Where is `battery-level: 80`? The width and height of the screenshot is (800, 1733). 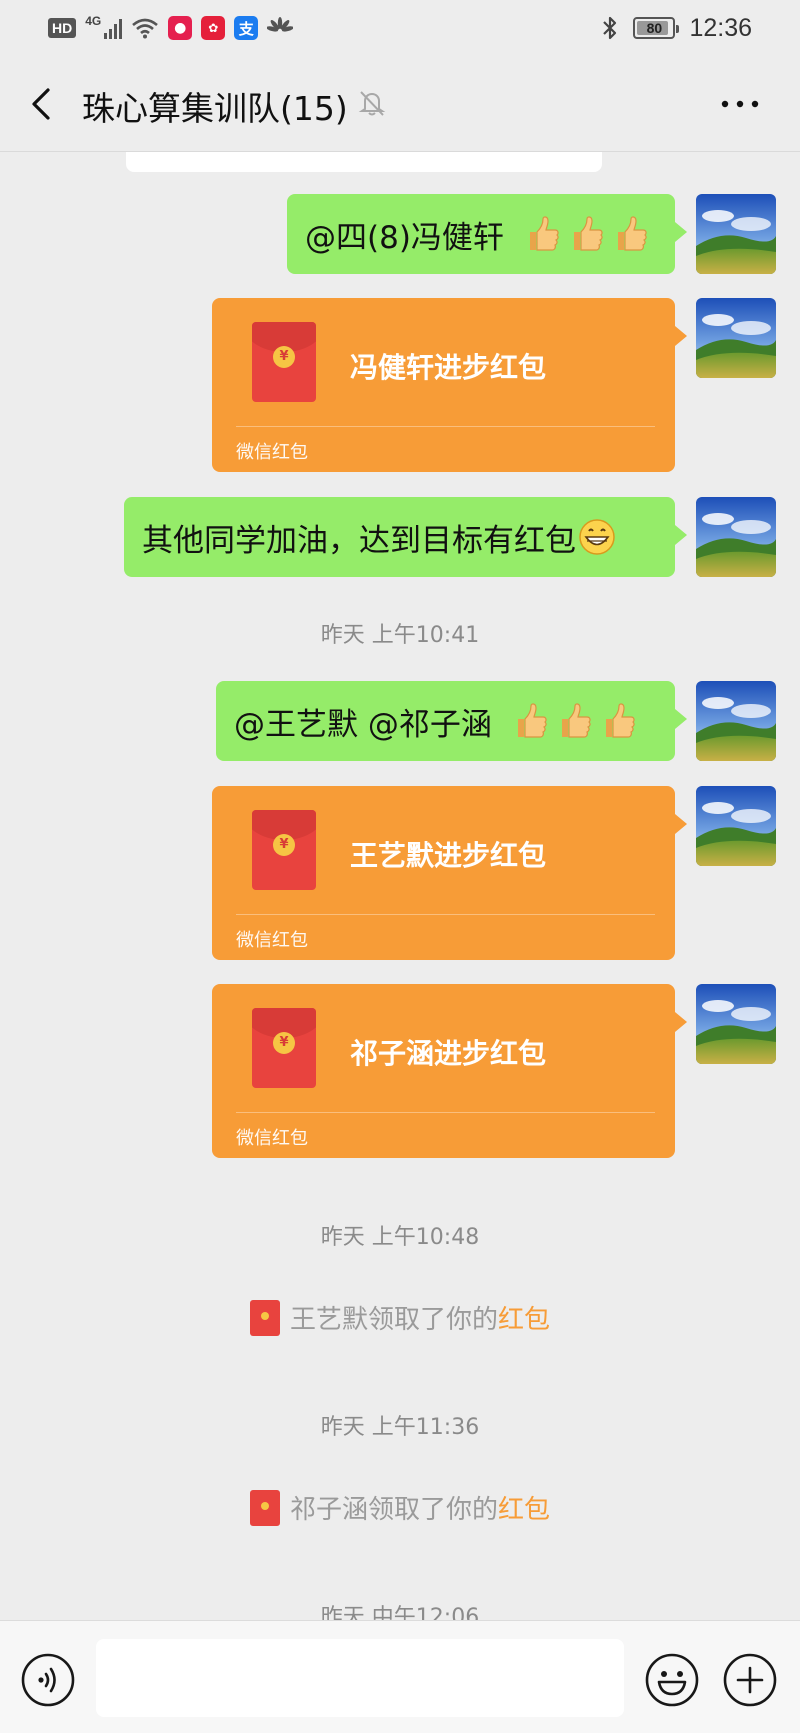 battery-level: 80 is located at coordinates (654, 28).